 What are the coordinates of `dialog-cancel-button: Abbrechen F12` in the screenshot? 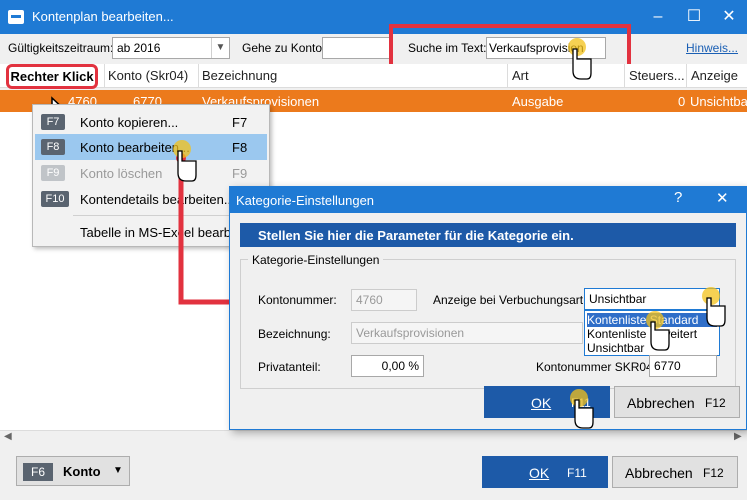 It's located at (677, 402).